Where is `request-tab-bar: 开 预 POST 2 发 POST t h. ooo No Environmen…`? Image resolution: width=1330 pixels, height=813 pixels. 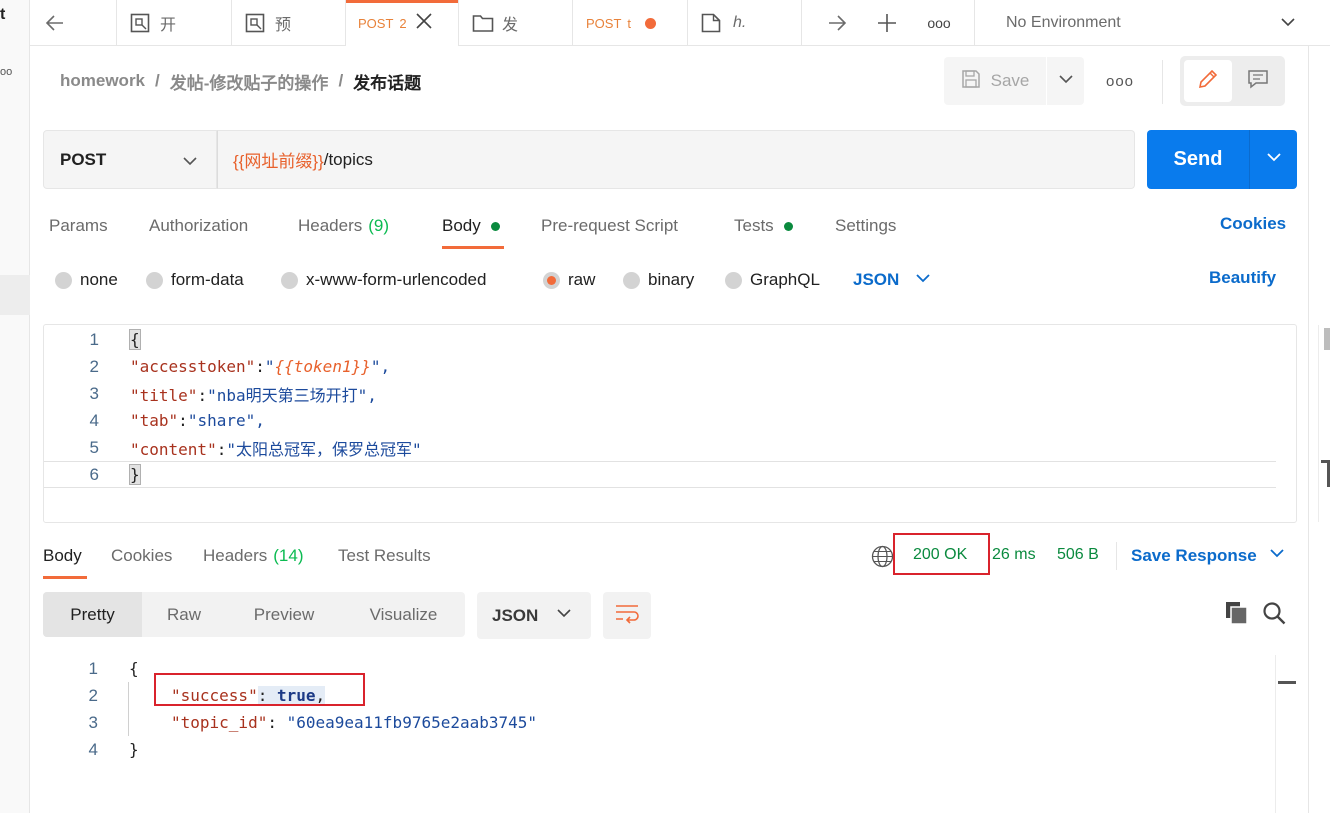 request-tab-bar: 开 预 POST 2 发 POST t h. ooo No Environmen… is located at coordinates (680, 23).